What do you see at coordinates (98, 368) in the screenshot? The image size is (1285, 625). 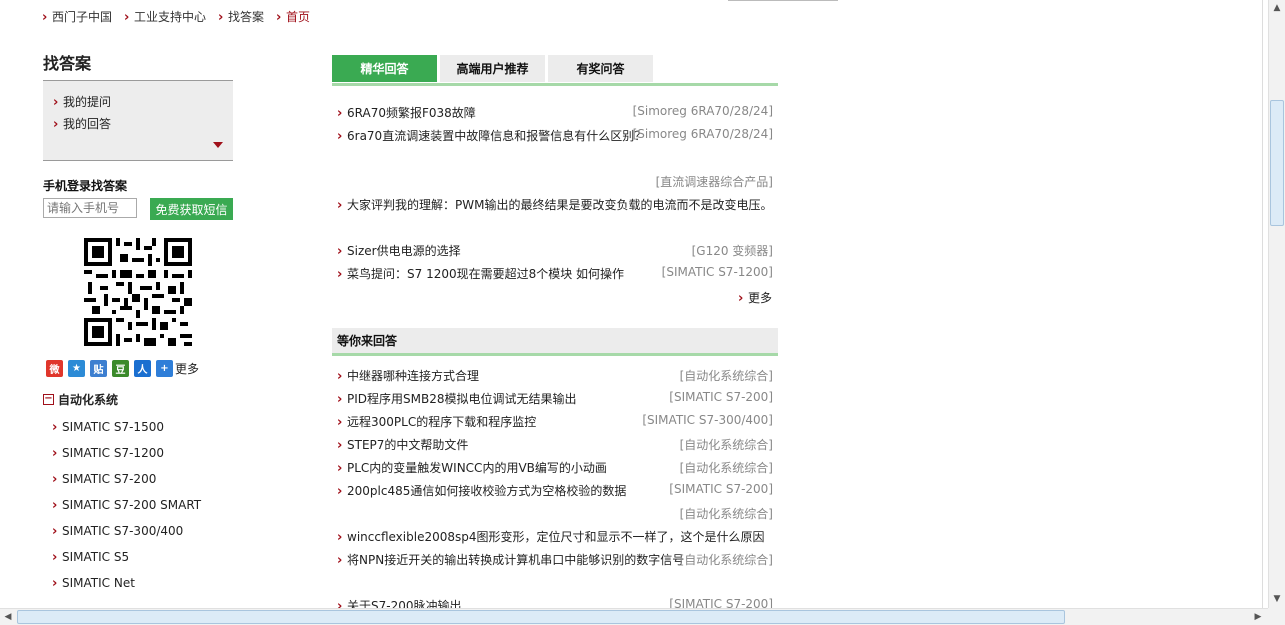 I see `tieba-icon: 贴` at bounding box center [98, 368].